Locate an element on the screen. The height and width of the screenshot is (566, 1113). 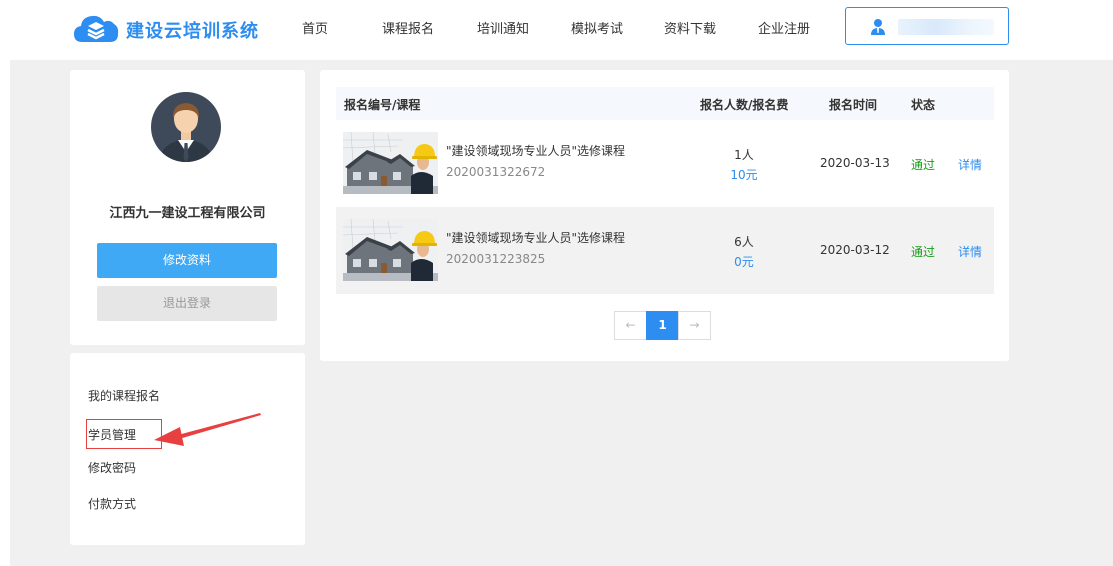
signup-count: 6人 is located at coordinates (744, 242).